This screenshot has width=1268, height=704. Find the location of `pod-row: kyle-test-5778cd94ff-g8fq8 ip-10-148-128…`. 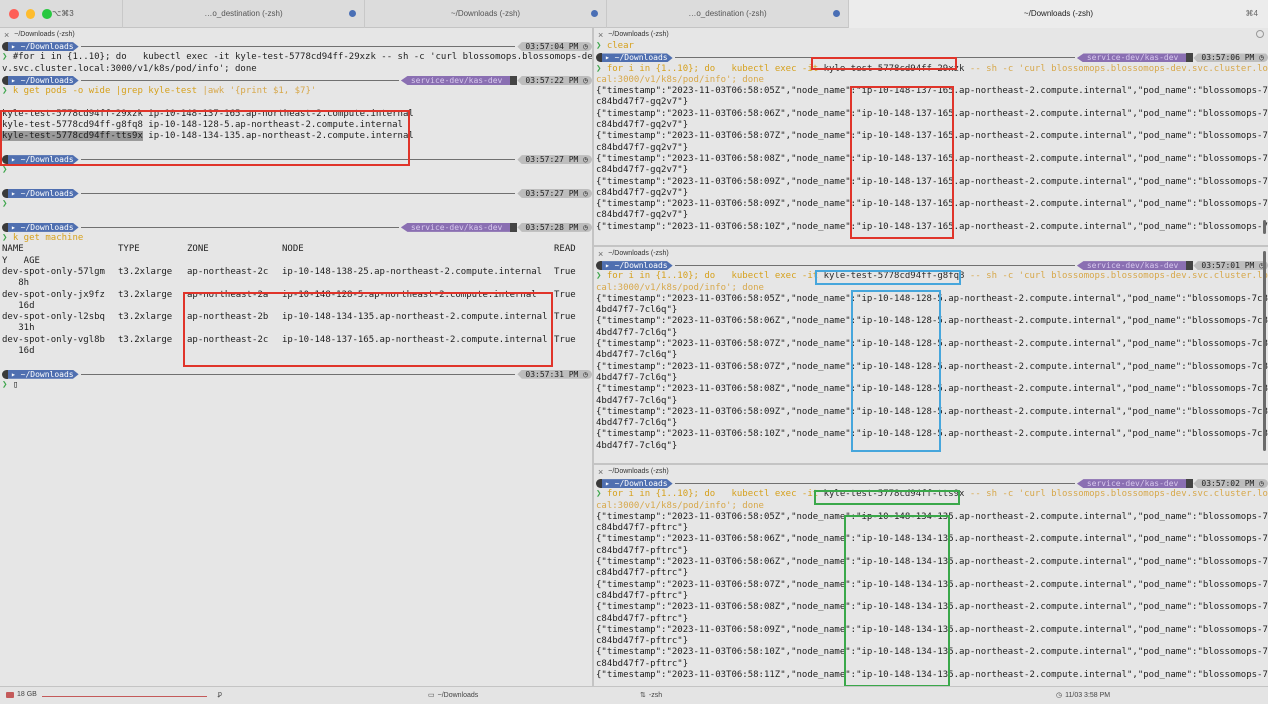

pod-row: kyle-test-5778cd94ff-g8fq8 ip-10-148-128… is located at coordinates (202, 125).